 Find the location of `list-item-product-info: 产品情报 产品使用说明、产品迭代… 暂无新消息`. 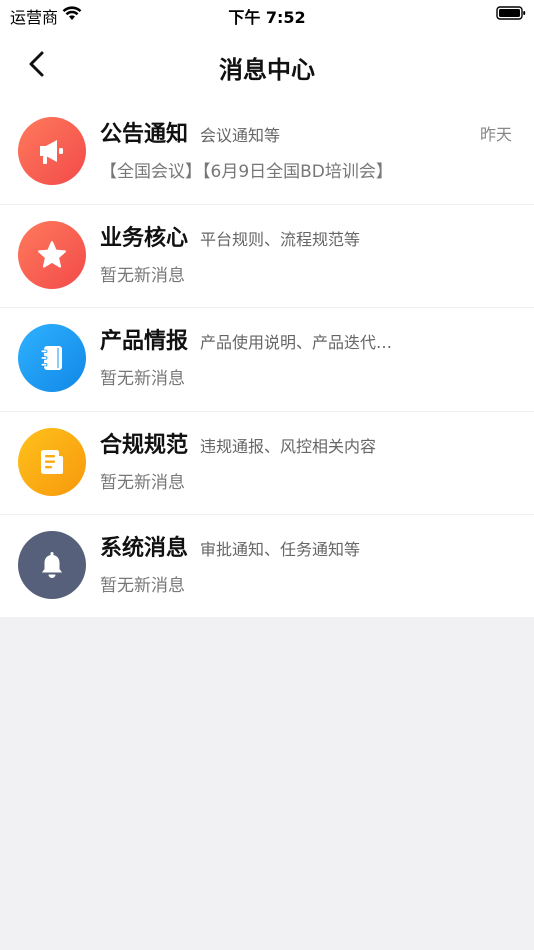

list-item-product-info: 产品情报 产品使用说明、产品迭代… 暂无新消息 is located at coordinates (267, 360).